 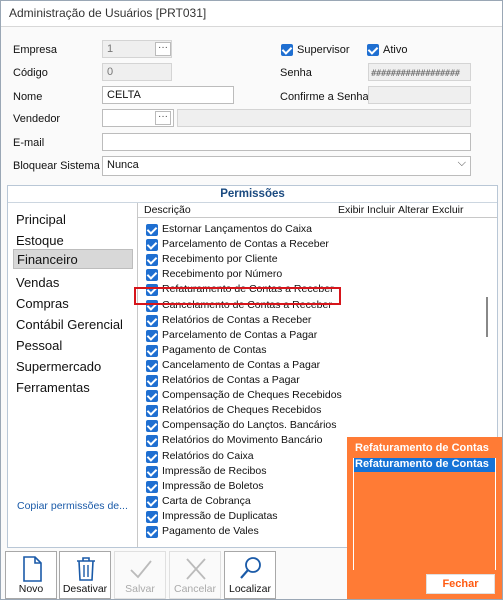 What do you see at coordinates (163, 49) in the screenshot?
I see `empresa-lookup-button: ···` at bounding box center [163, 49].